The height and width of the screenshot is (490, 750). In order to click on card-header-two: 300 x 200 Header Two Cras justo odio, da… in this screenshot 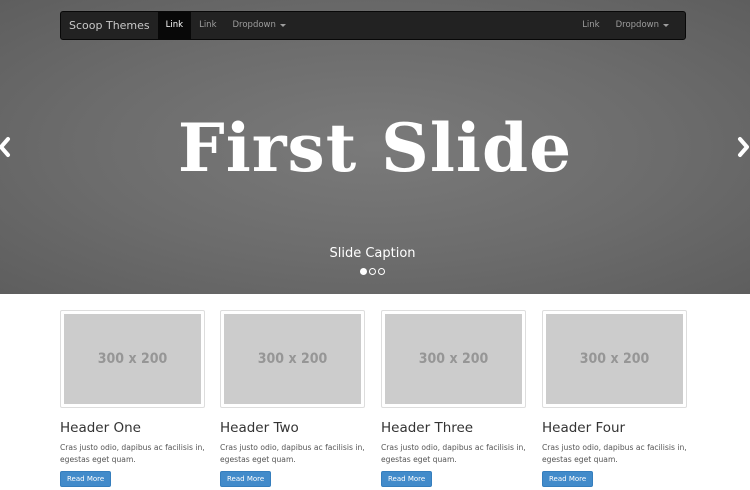, I will do `click(292, 398)`.